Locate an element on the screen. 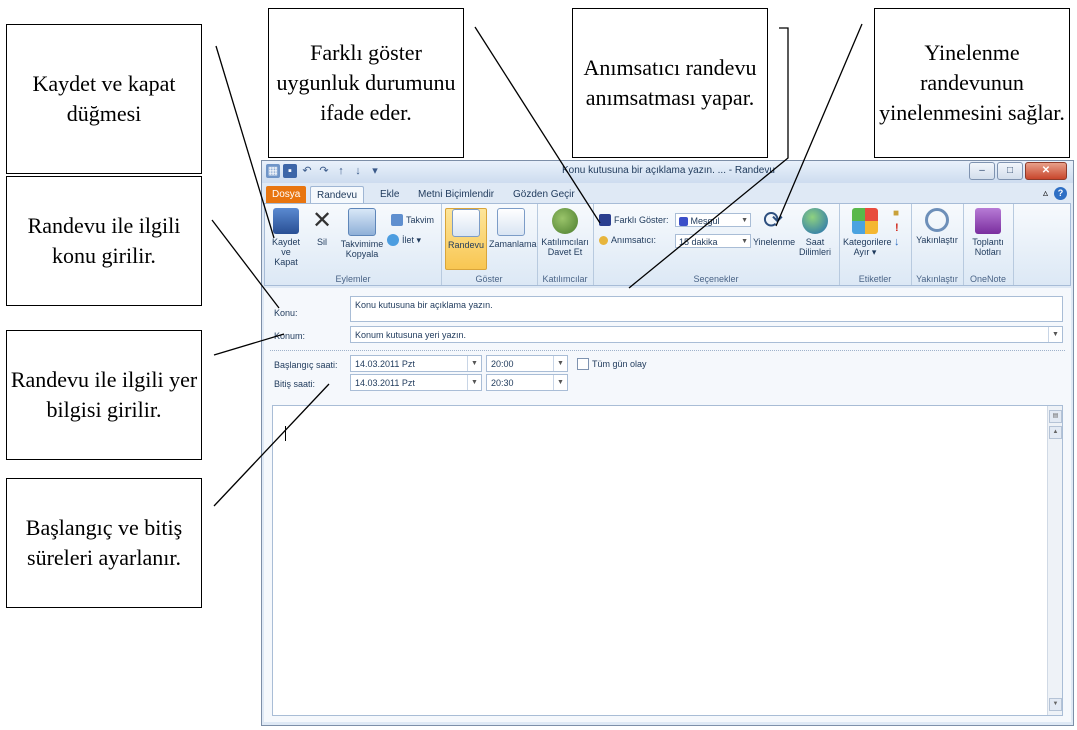 The image size is (1077, 730). ruler-icon: ▤ is located at coordinates (1055, 416).